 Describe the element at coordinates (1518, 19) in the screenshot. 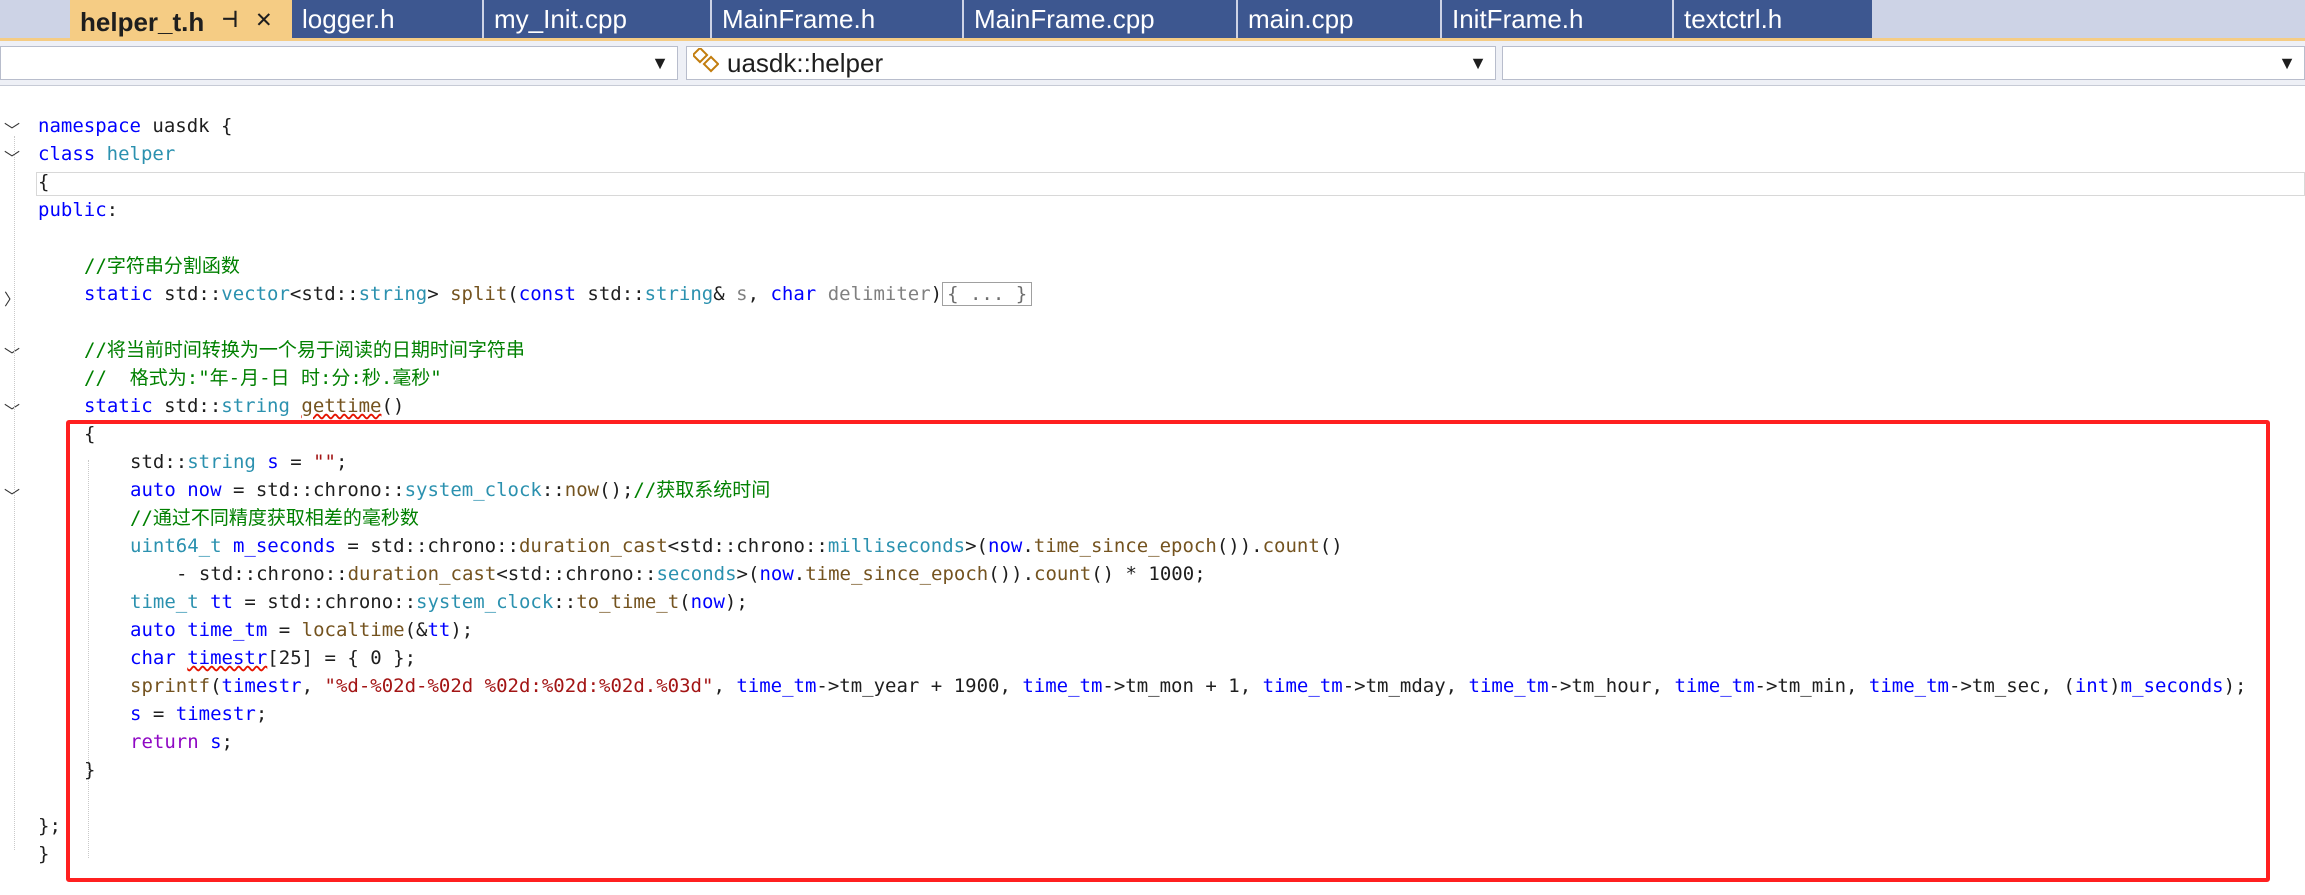

I see `tab-label: InitFrame.h` at that location.